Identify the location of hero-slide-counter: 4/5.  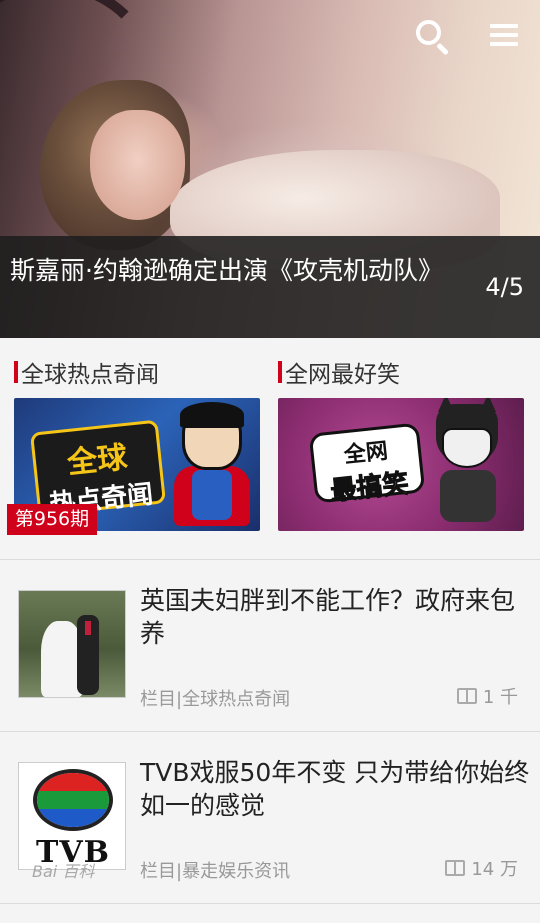
(504, 287).